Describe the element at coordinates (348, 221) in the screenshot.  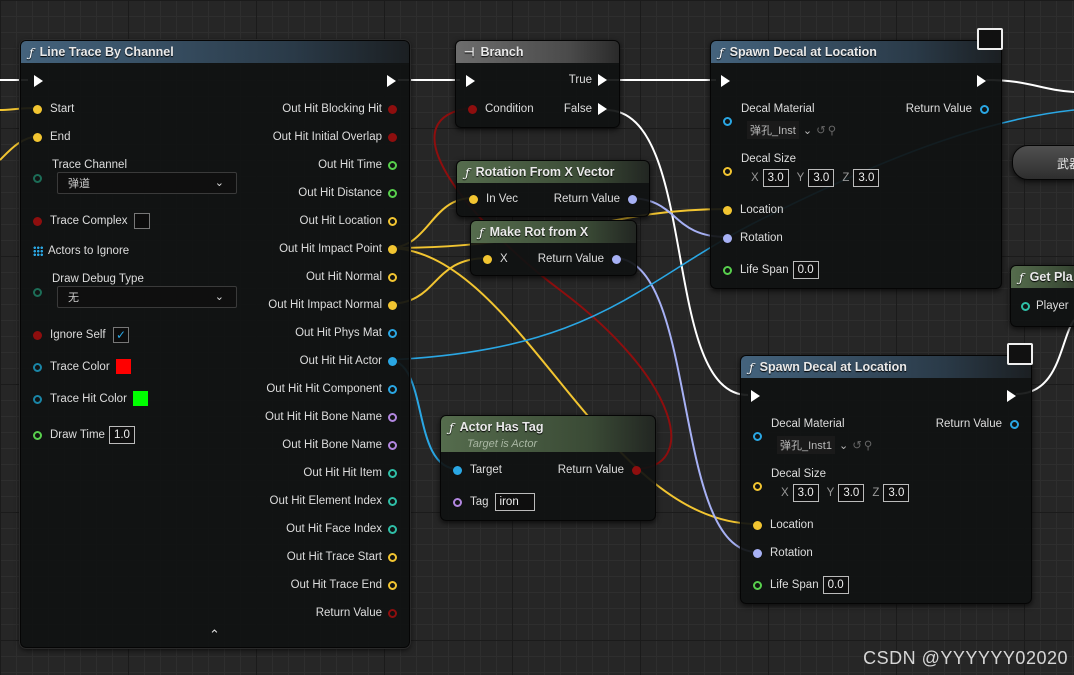
I see `trace-output-pin: Out Hit Location` at that location.